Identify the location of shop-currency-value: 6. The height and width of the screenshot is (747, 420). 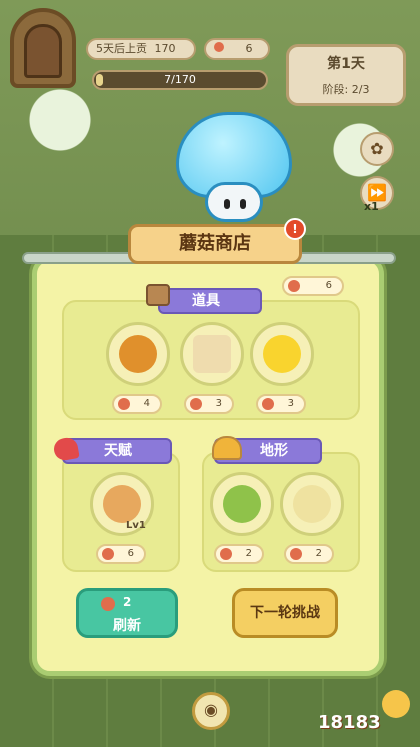
(328, 285).